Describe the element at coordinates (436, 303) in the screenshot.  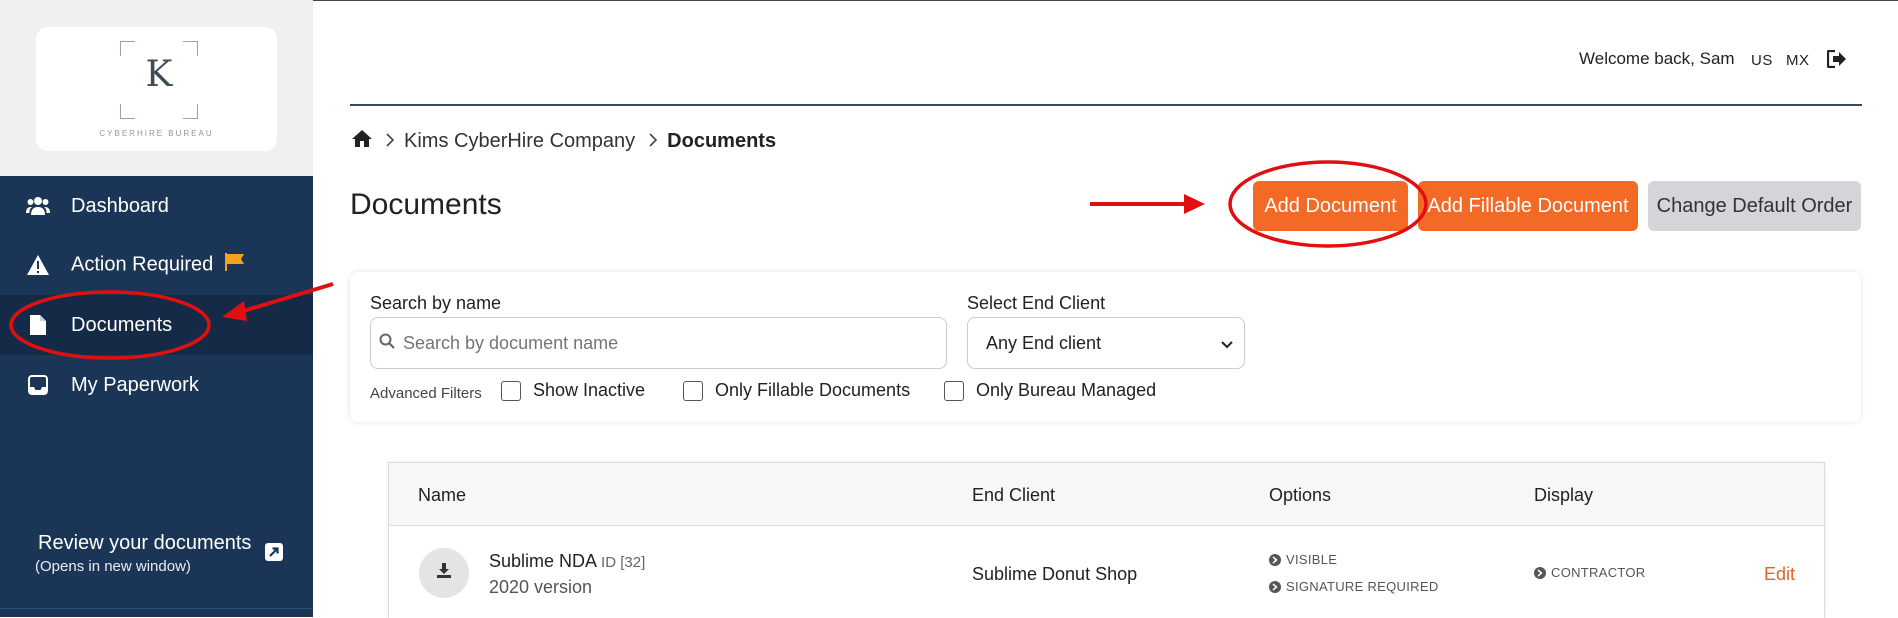
I see `search-label: Search by name` at that location.